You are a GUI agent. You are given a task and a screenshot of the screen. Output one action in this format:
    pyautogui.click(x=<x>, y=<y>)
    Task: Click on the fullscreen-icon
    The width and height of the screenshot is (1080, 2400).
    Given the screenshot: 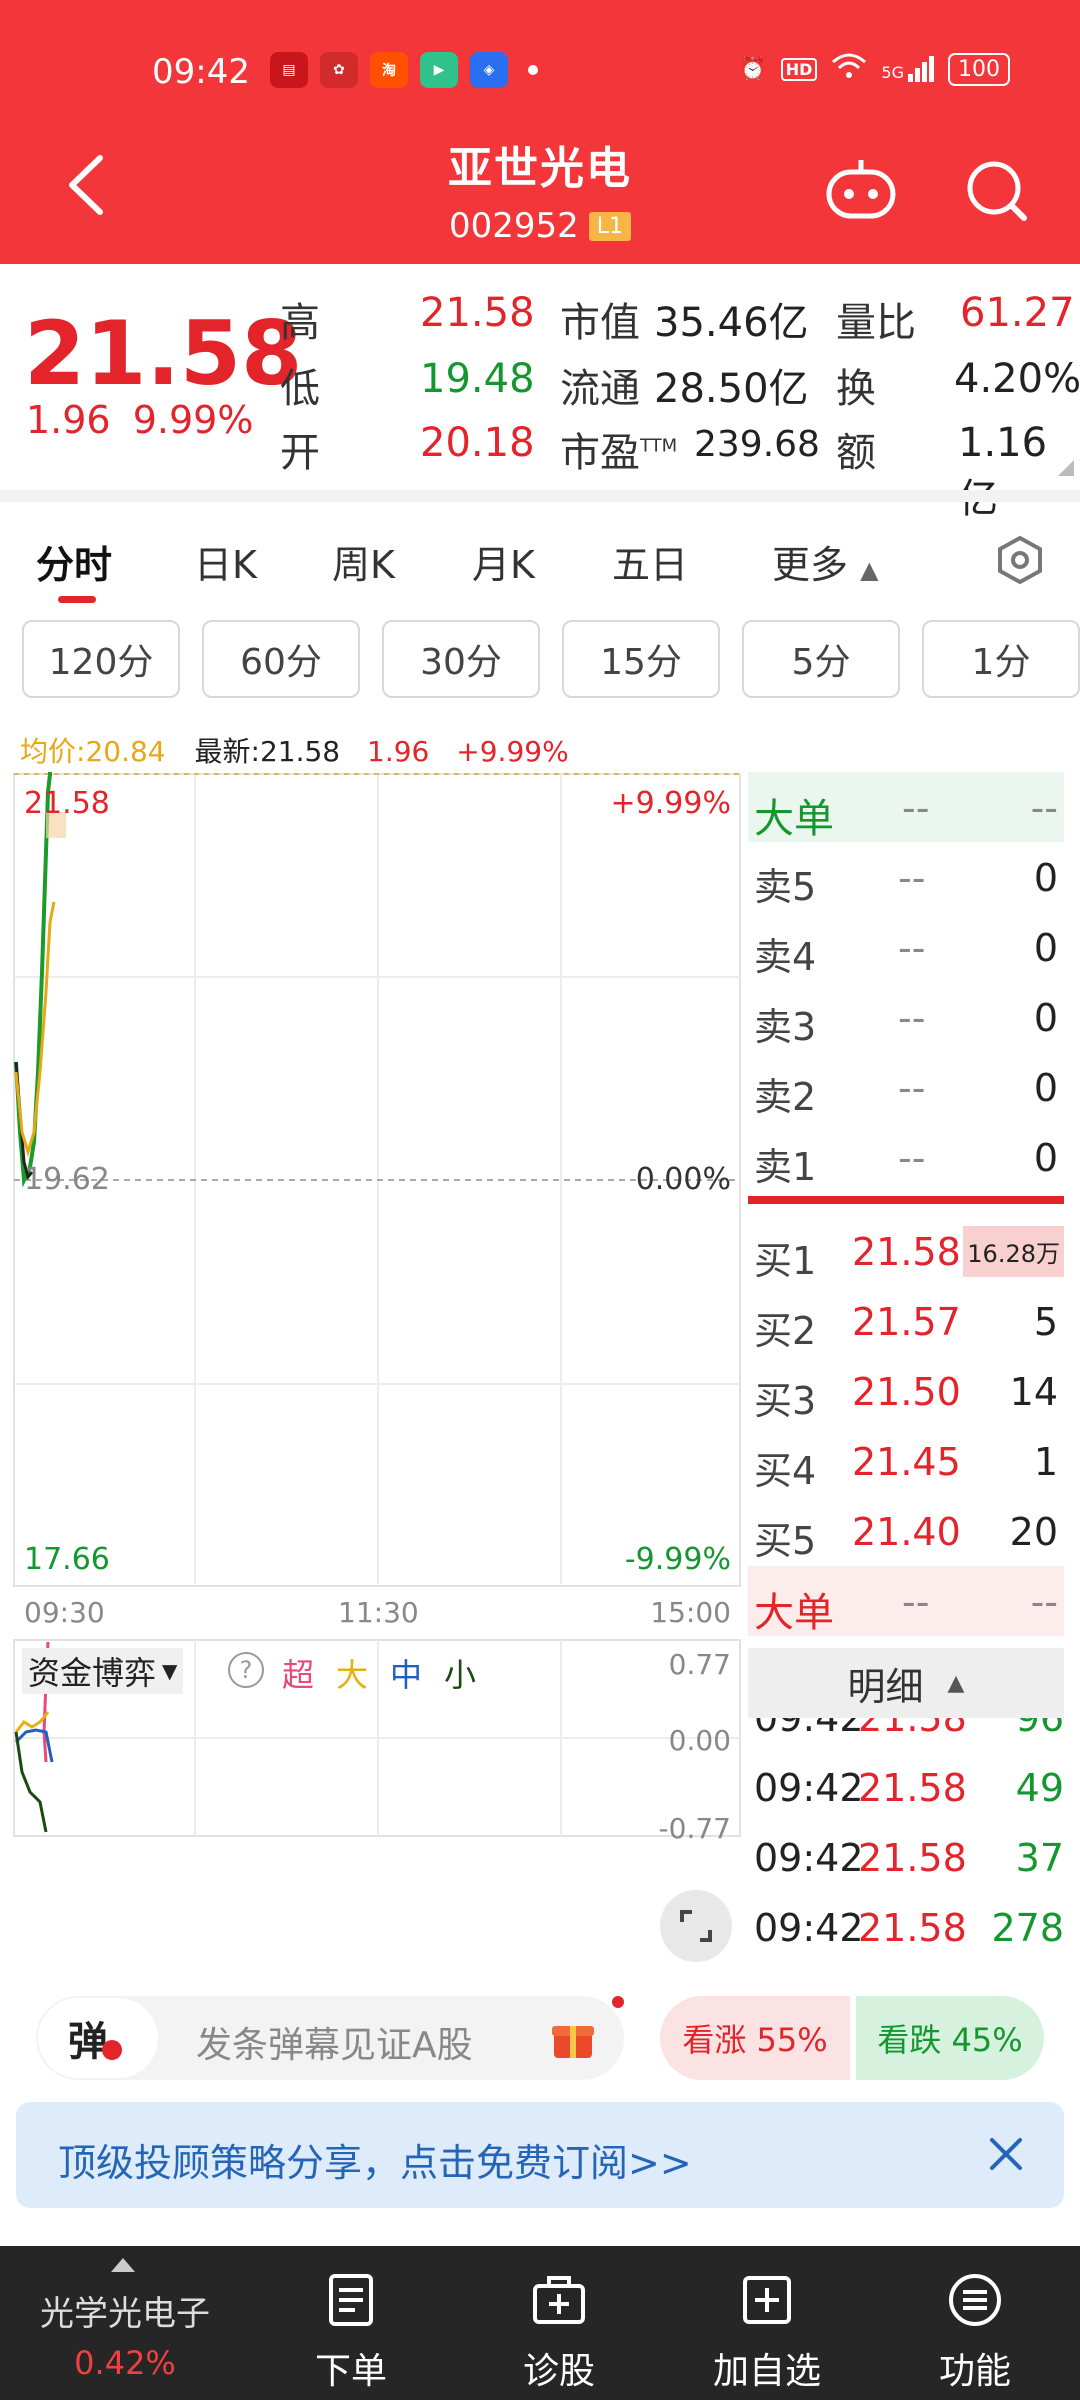 What is the action you would take?
    pyautogui.click(x=696, y=1926)
    